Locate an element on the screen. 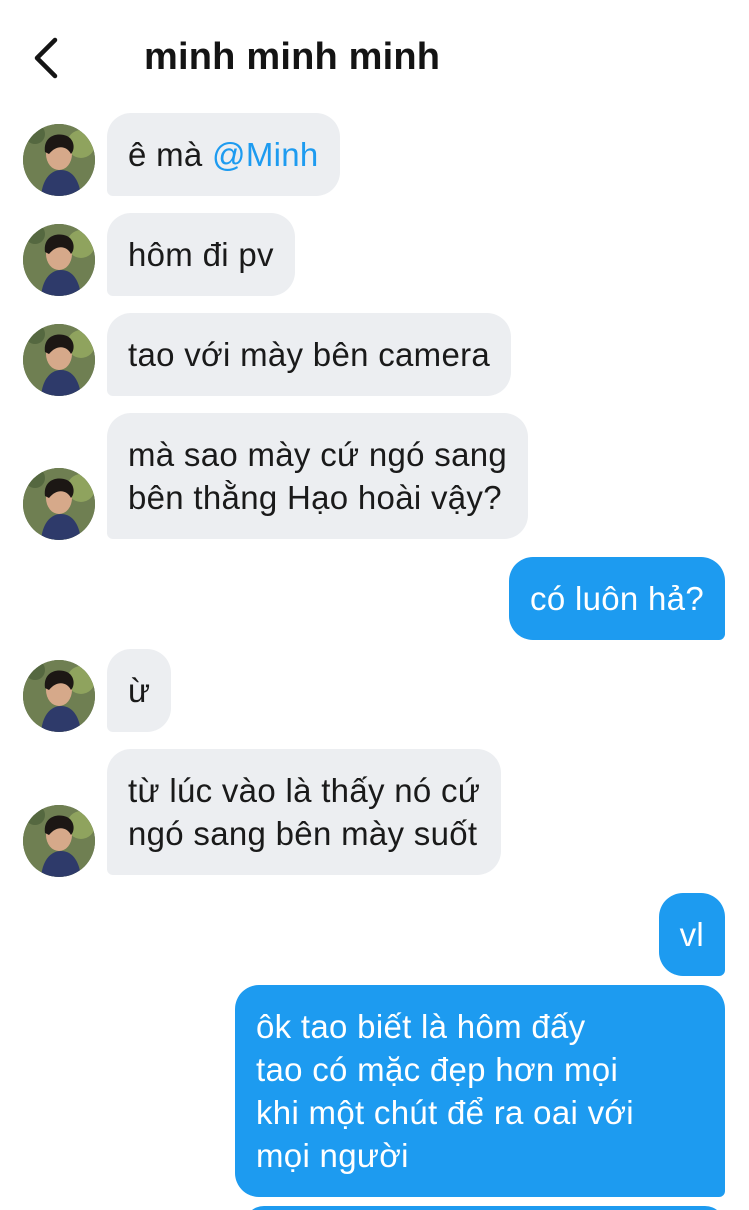 The height and width of the screenshot is (1210, 749). back-button is located at coordinates (46, 58).